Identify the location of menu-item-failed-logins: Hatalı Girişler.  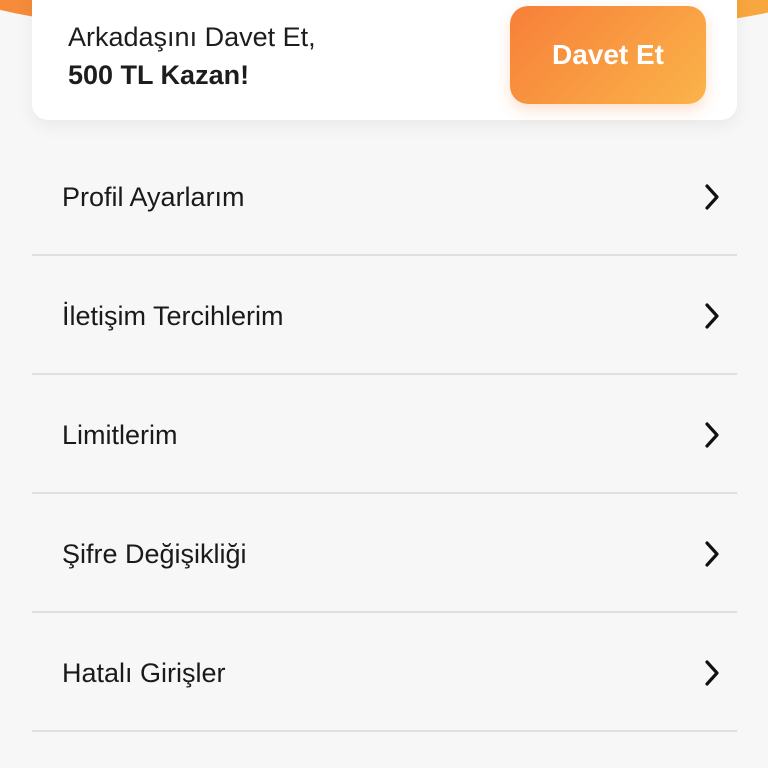
(384, 672).